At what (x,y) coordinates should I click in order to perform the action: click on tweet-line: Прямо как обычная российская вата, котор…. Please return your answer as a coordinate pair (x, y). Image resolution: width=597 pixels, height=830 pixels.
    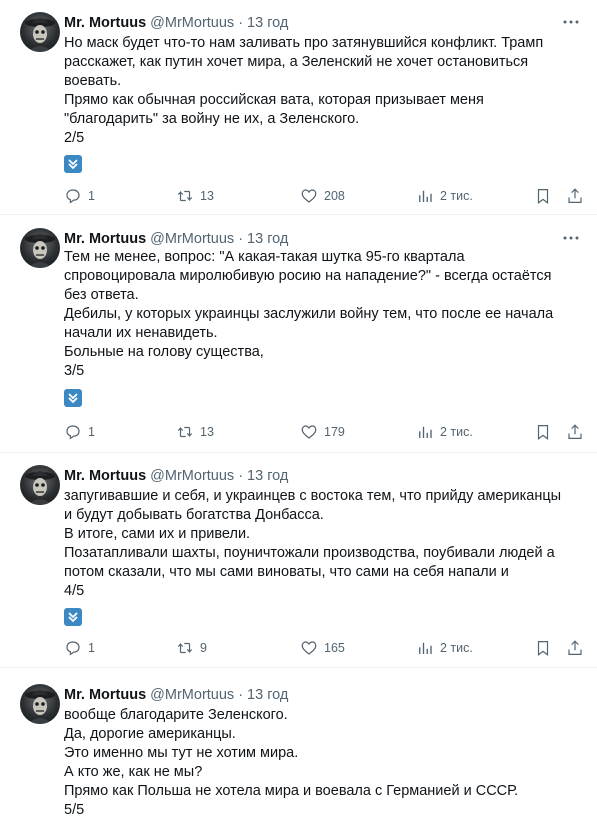
    Looking at the image, I should click on (274, 100).